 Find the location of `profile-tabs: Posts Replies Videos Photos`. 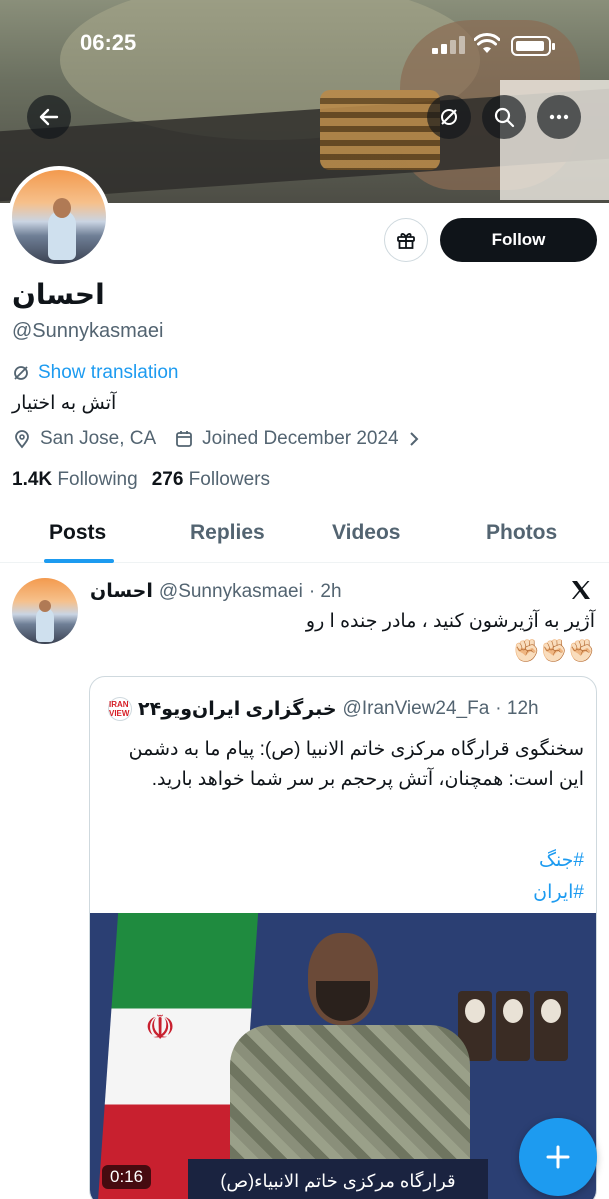

profile-tabs: Posts Replies Videos Photos is located at coordinates (304, 534).